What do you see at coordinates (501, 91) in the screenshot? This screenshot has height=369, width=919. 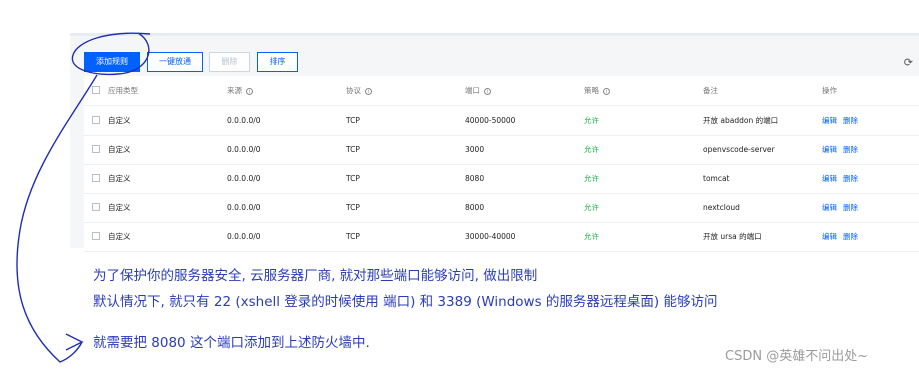 I see `table-header: 应用类型 来源 i 协议 i 端口 i 策略 i 备注 操作` at bounding box center [501, 91].